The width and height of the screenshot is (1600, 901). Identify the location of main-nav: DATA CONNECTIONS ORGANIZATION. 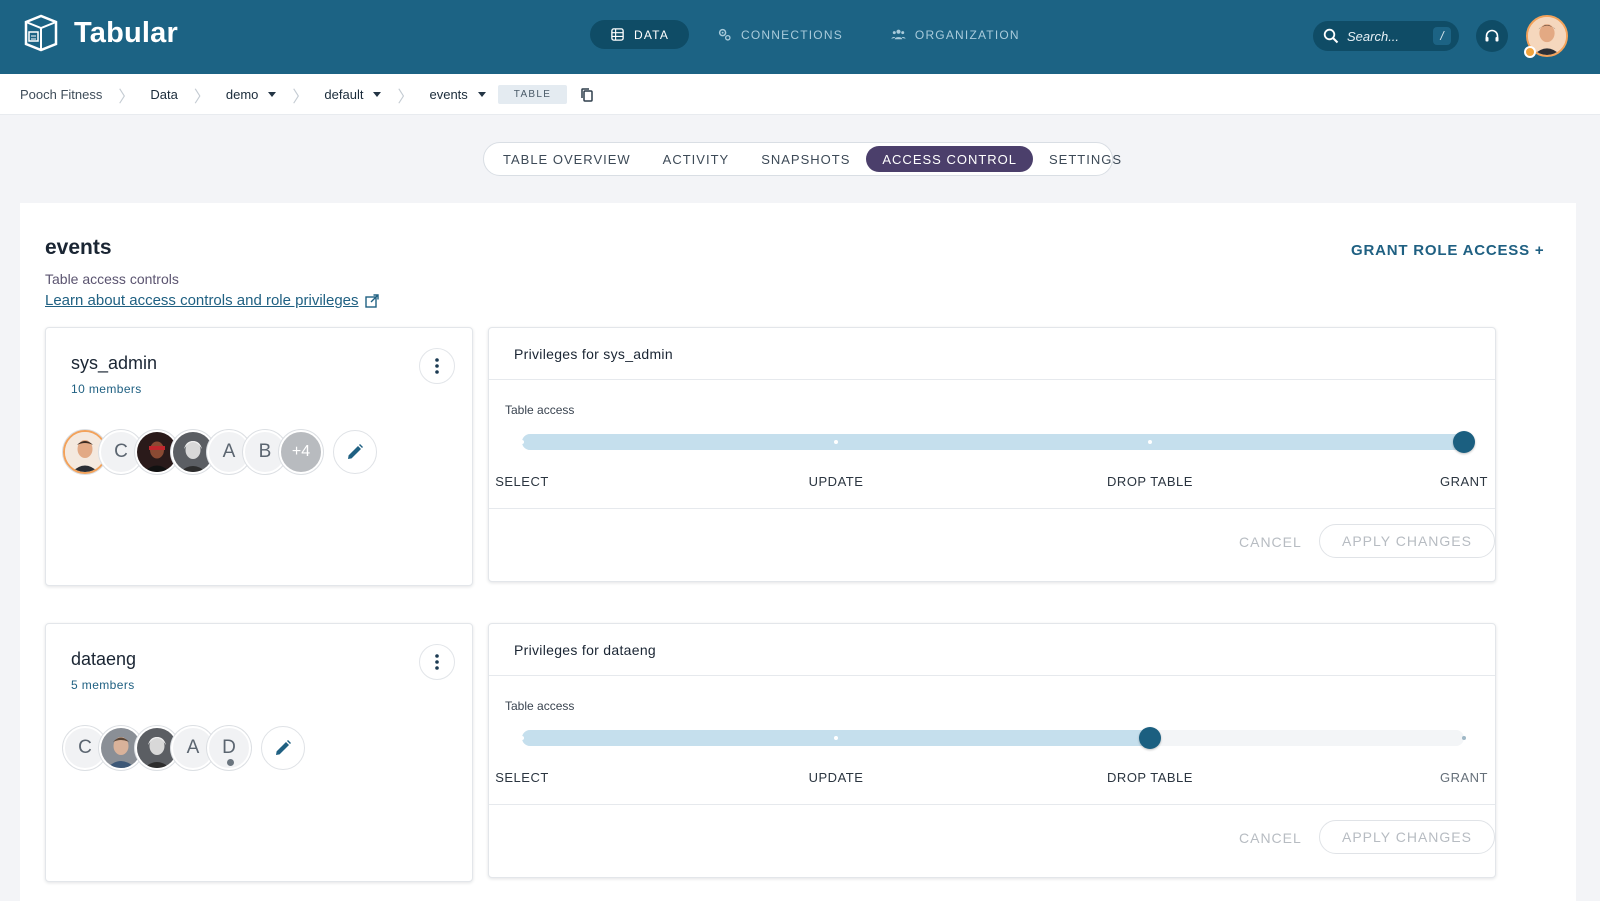
(815, 34).